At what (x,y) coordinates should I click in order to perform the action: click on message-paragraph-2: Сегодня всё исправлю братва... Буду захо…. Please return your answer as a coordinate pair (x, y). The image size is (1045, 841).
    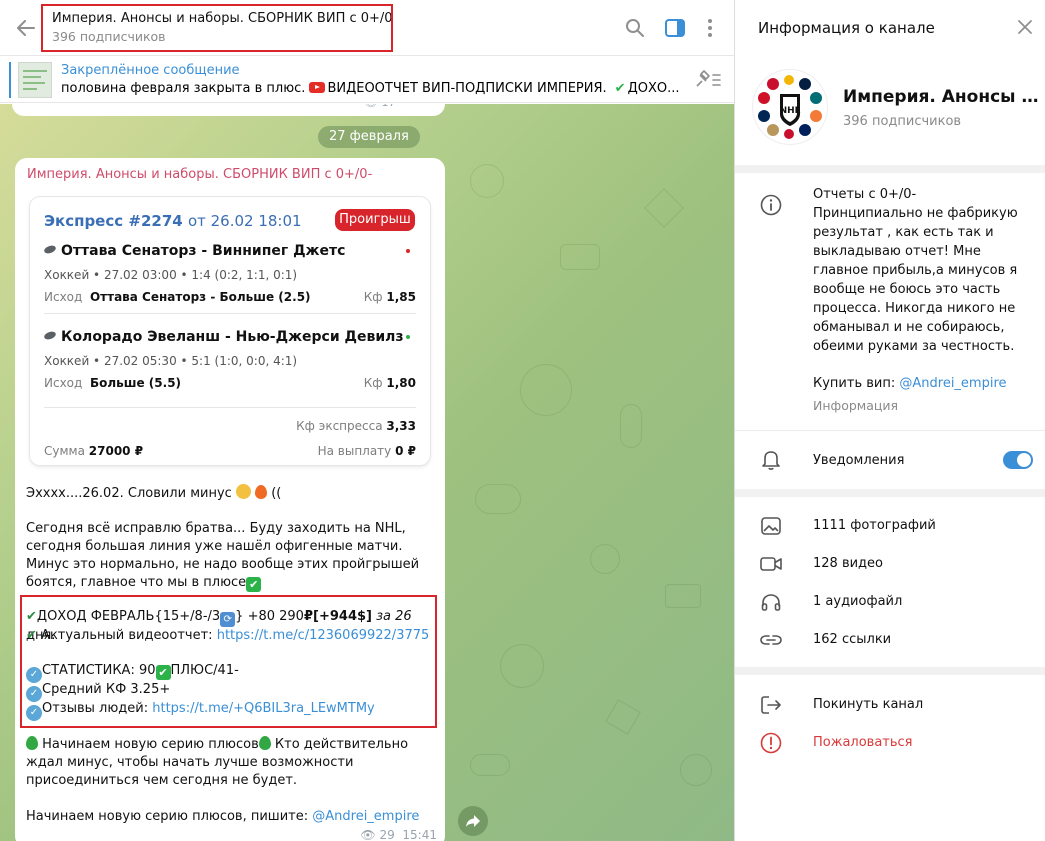
    Looking at the image, I should click on (232, 556).